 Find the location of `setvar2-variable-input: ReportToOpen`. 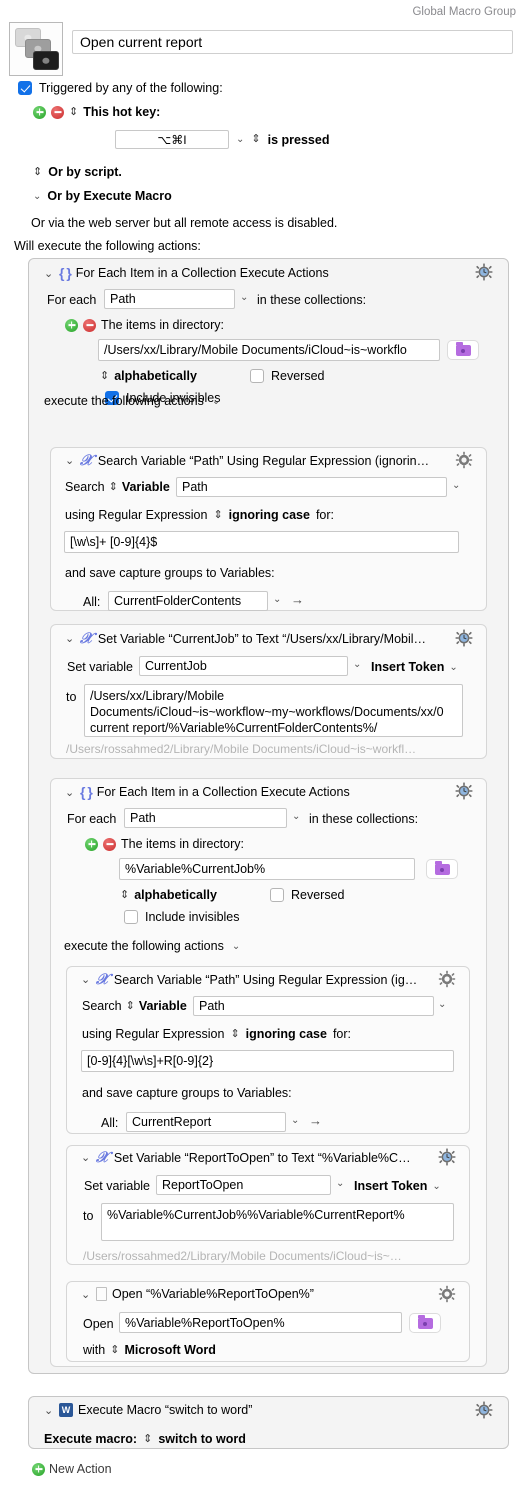

setvar2-variable-input: ReportToOpen is located at coordinates (243, 1185).